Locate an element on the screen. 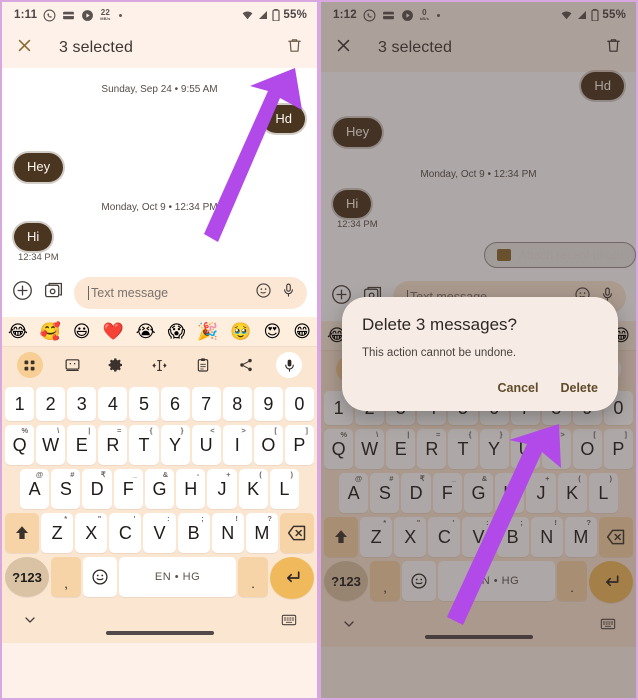 The image size is (638, 700). keyboard-icon is located at coordinates (289, 622).